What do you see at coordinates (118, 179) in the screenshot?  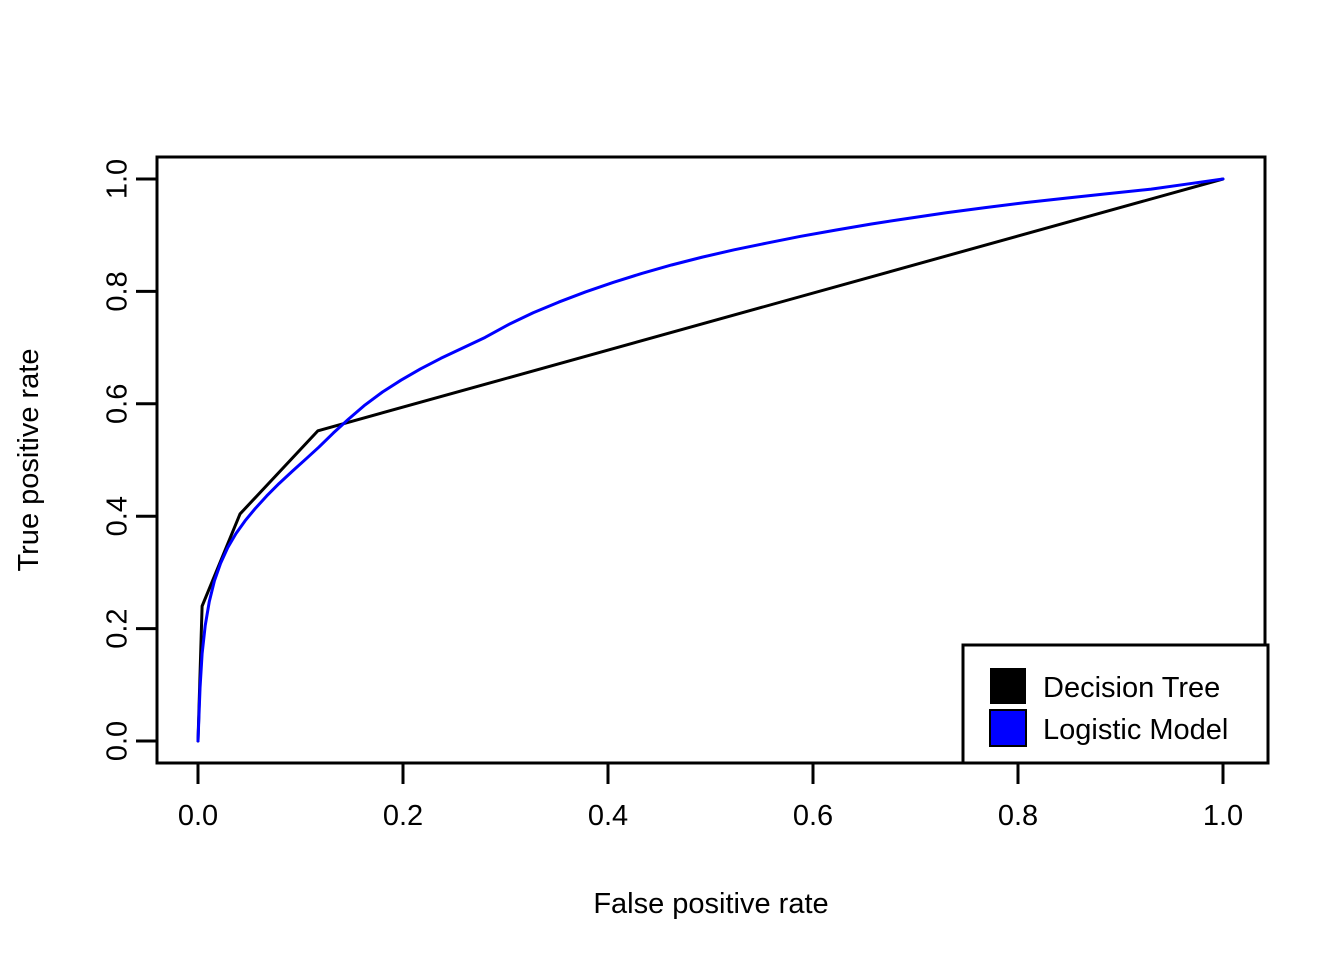 I see `y-tick-label-5: 1.0` at bounding box center [118, 179].